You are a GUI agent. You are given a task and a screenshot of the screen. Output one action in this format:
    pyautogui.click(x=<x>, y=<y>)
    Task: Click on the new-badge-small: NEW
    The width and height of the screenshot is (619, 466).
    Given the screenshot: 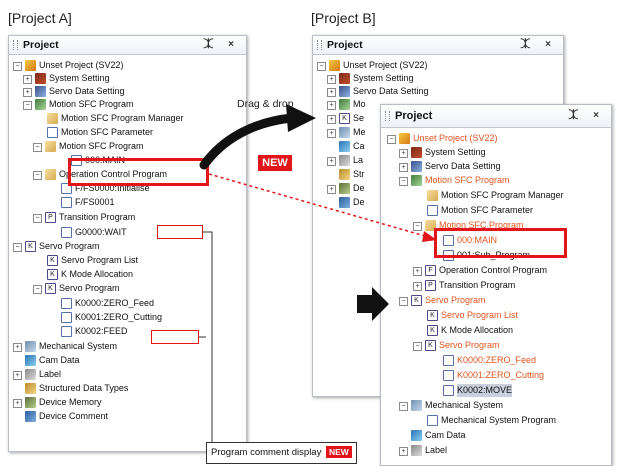 What is the action you would take?
    pyautogui.click(x=339, y=452)
    